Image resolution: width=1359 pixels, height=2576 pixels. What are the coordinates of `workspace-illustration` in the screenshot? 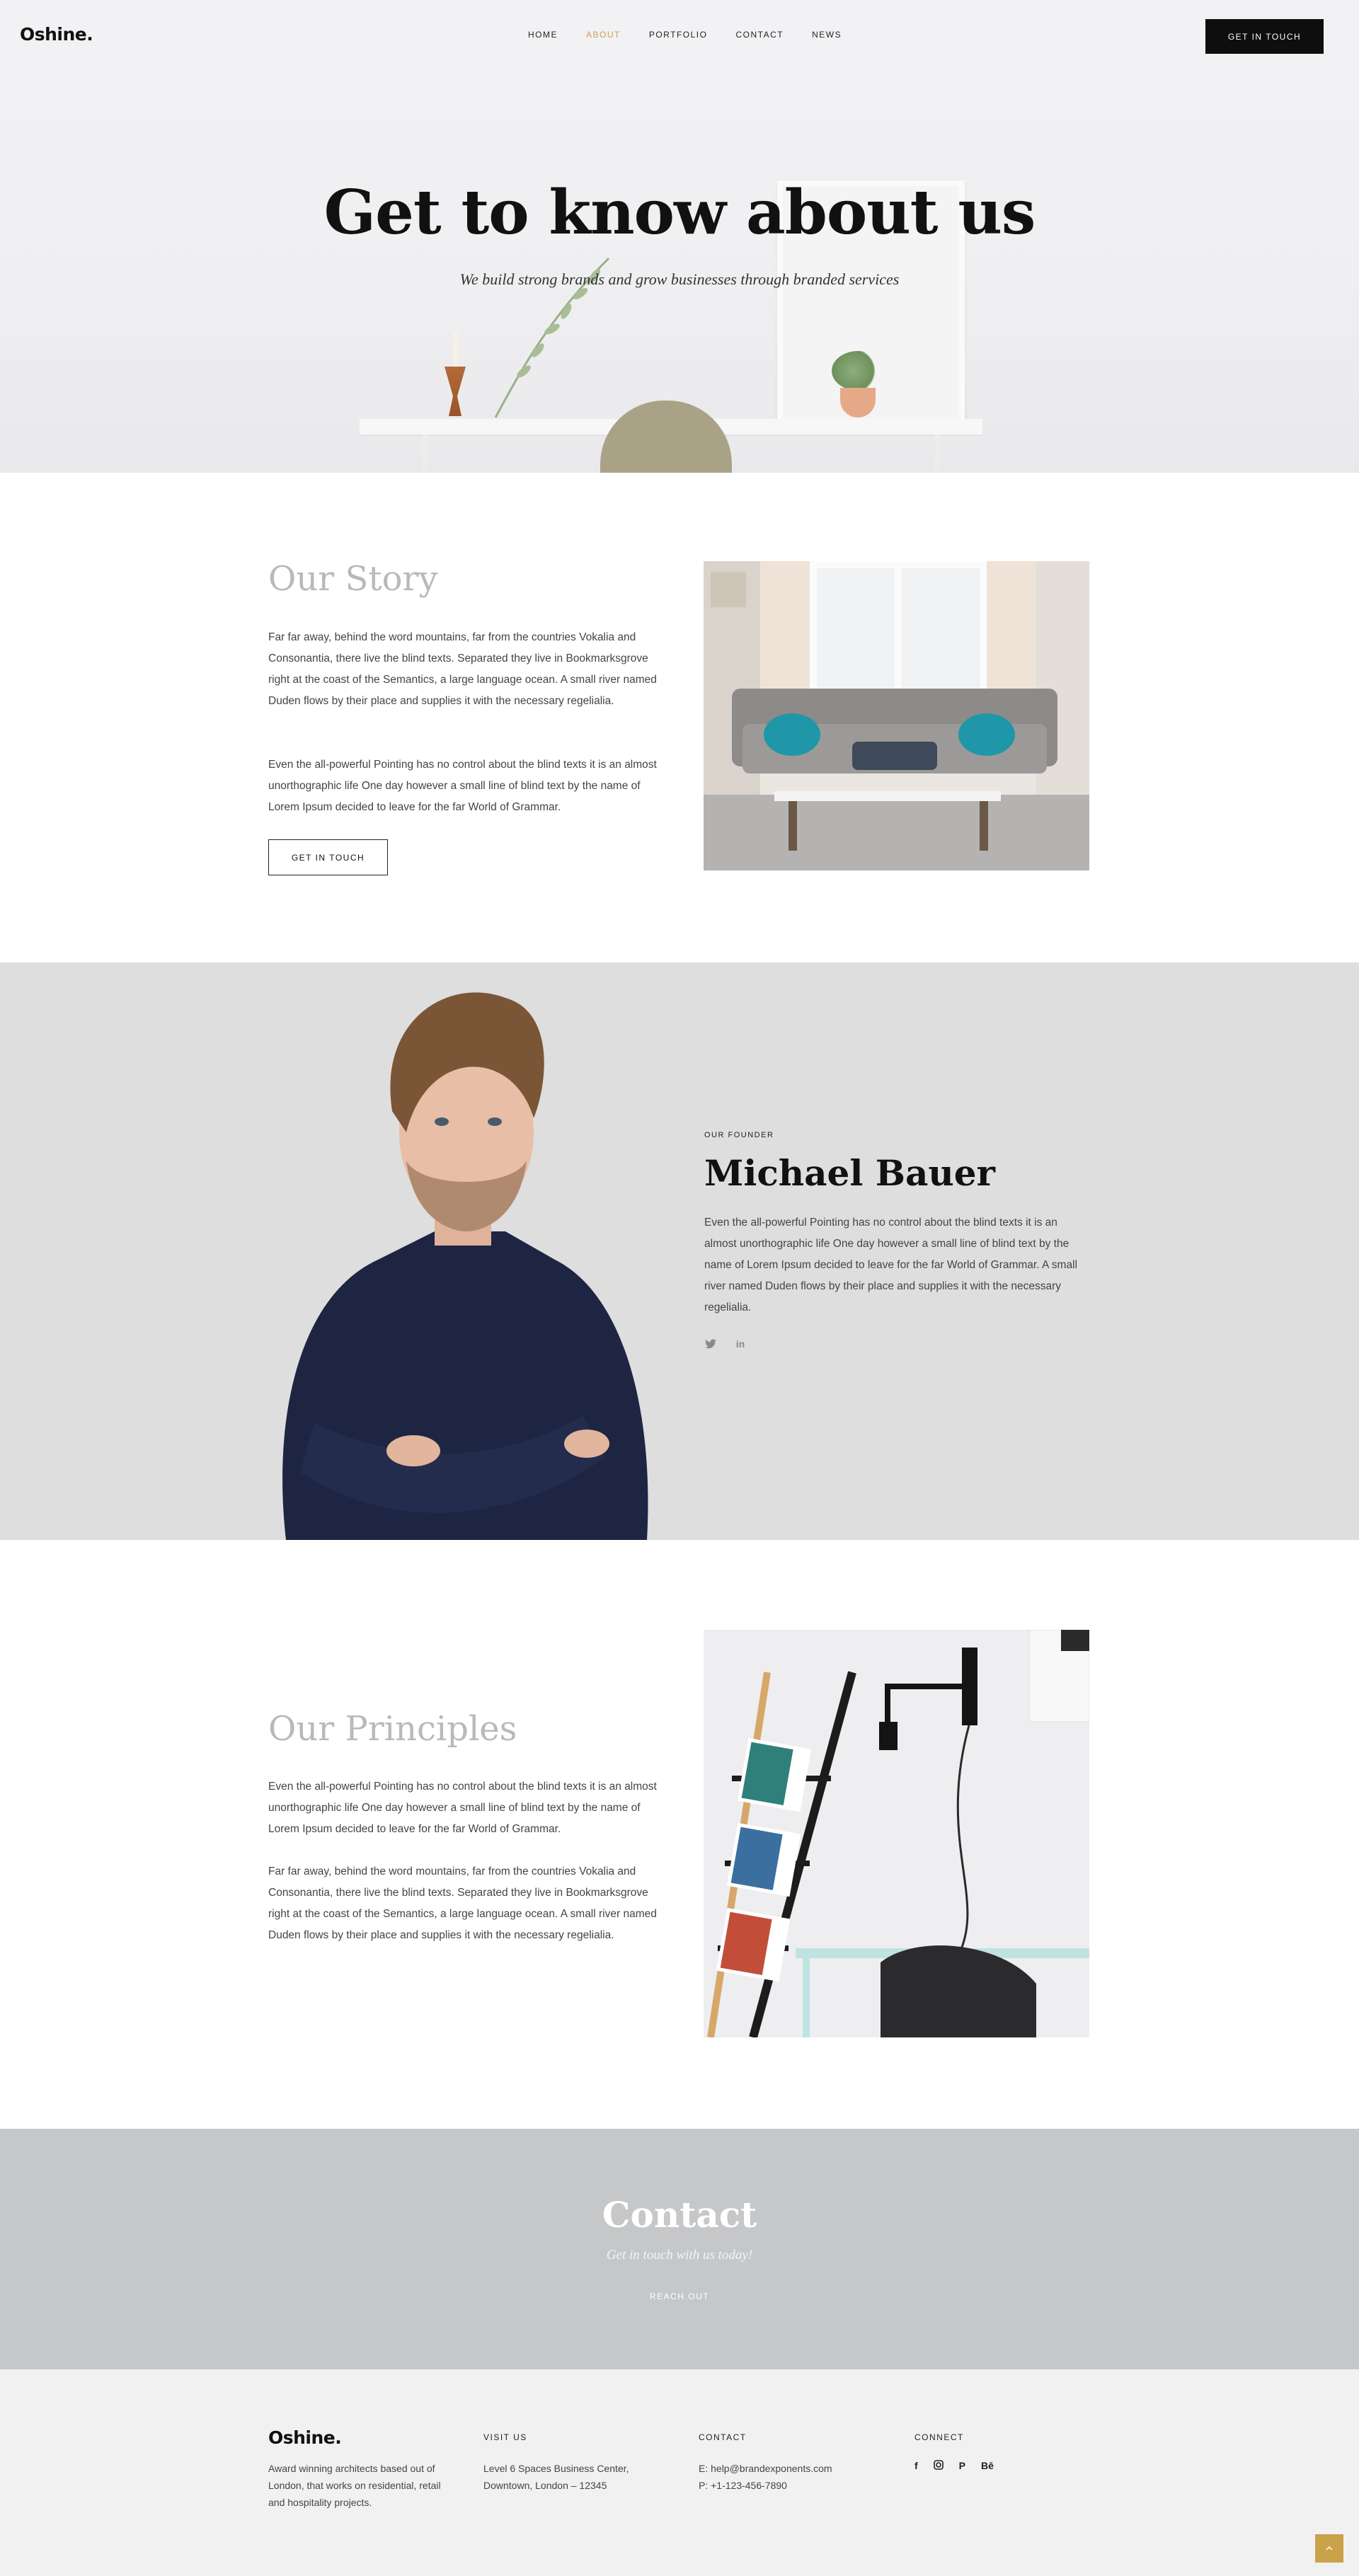 It's located at (896, 1834).